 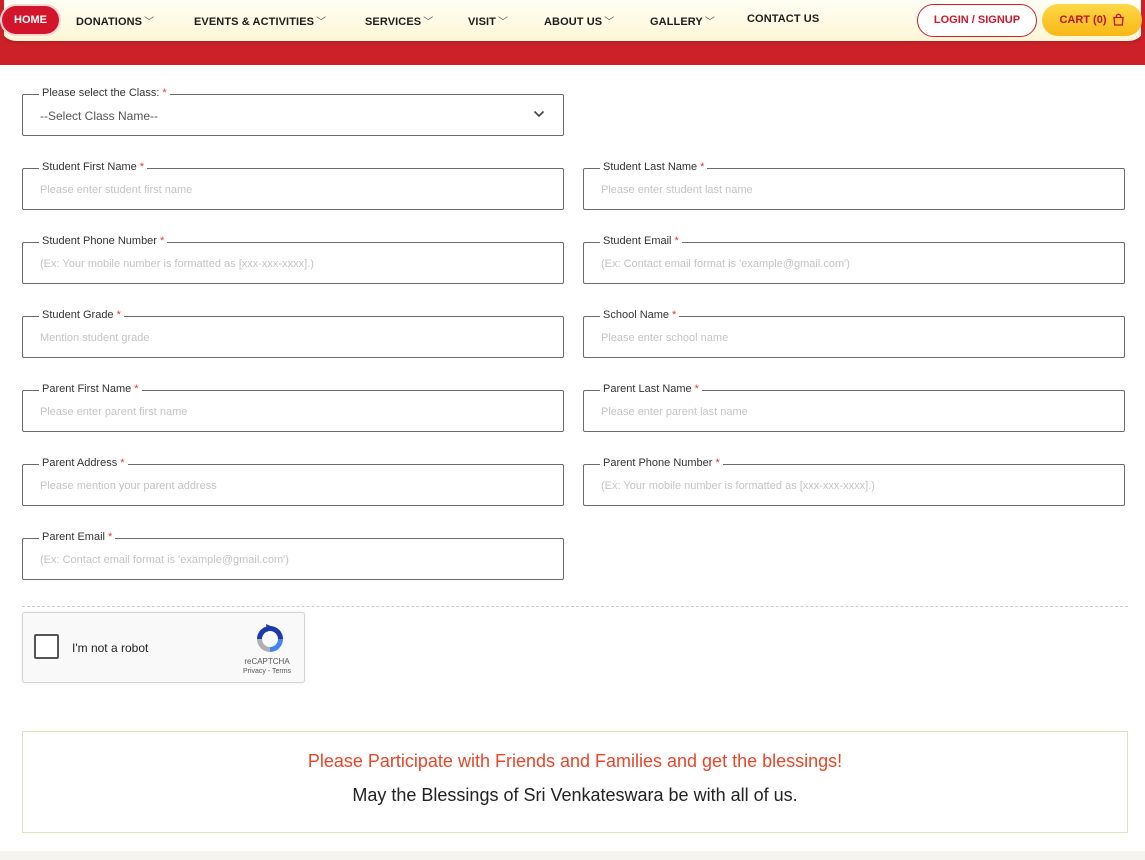 I want to click on field-label: School Name *, so click(x=640, y=315).